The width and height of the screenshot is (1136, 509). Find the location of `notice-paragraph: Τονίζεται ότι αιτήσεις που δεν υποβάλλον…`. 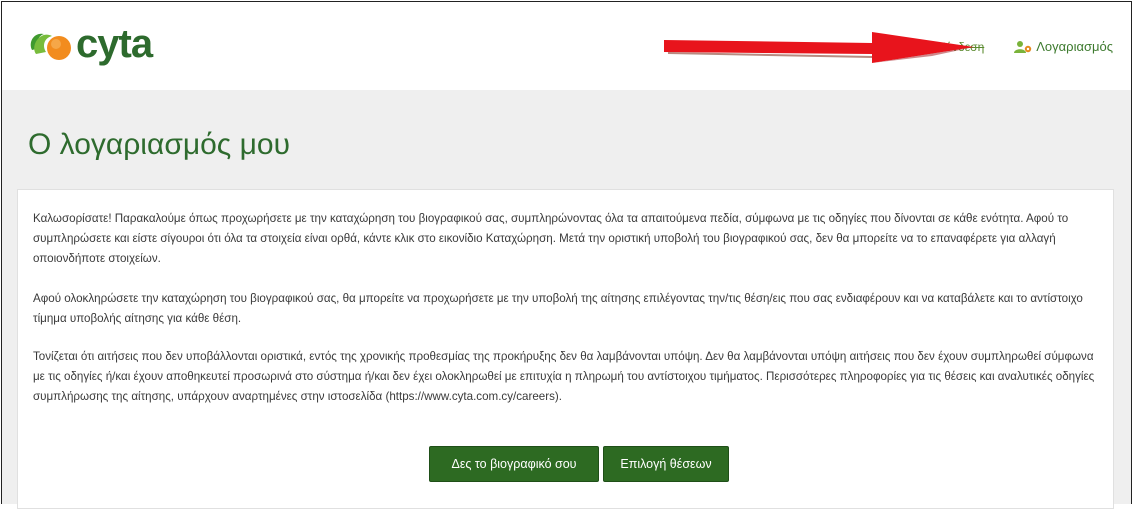

notice-paragraph: Τονίζεται ότι αιτήσεις που δεν υποβάλλον… is located at coordinates (564, 376).